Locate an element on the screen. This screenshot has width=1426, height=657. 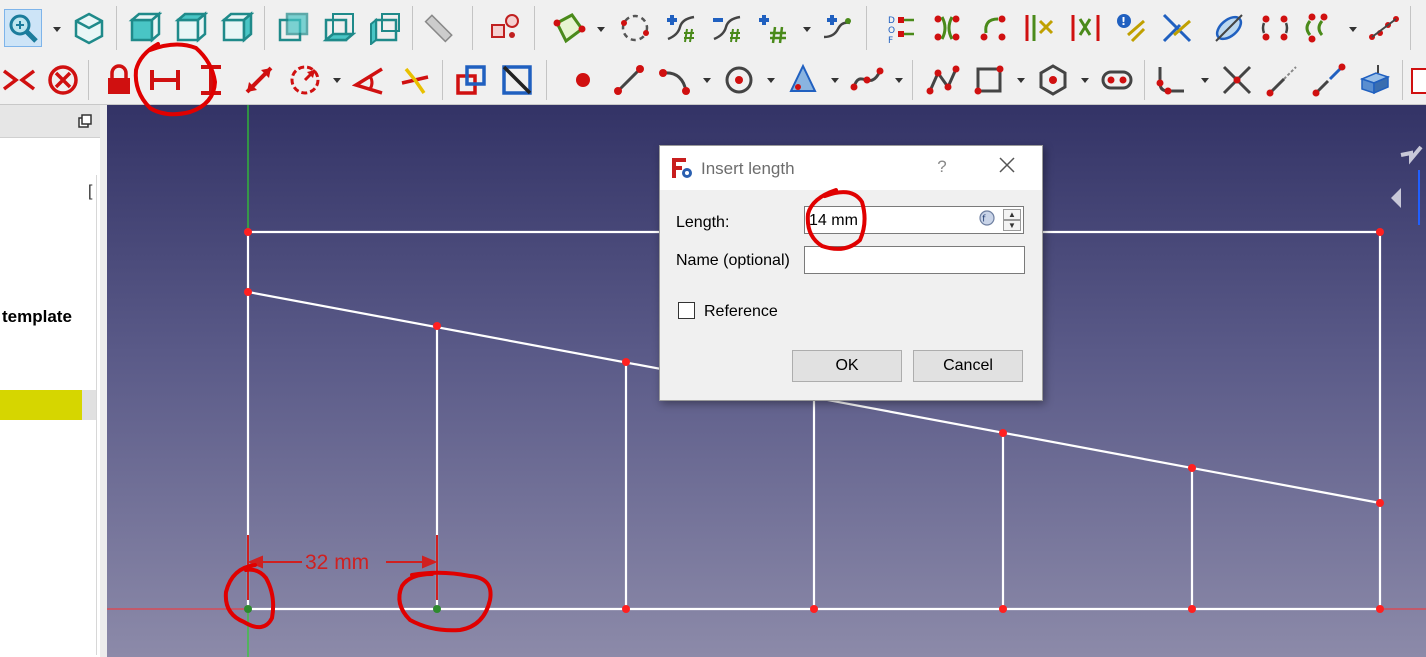
select-elements-icon is located at coordinates (837, 28).